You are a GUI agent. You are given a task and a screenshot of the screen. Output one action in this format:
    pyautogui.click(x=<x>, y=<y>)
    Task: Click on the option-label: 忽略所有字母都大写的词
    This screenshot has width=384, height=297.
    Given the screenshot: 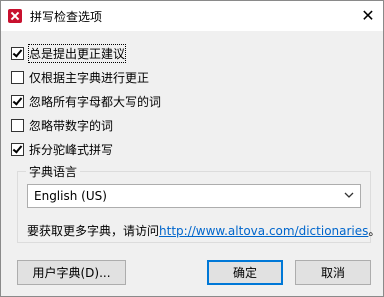 What is the action you would take?
    pyautogui.click(x=95, y=101)
    